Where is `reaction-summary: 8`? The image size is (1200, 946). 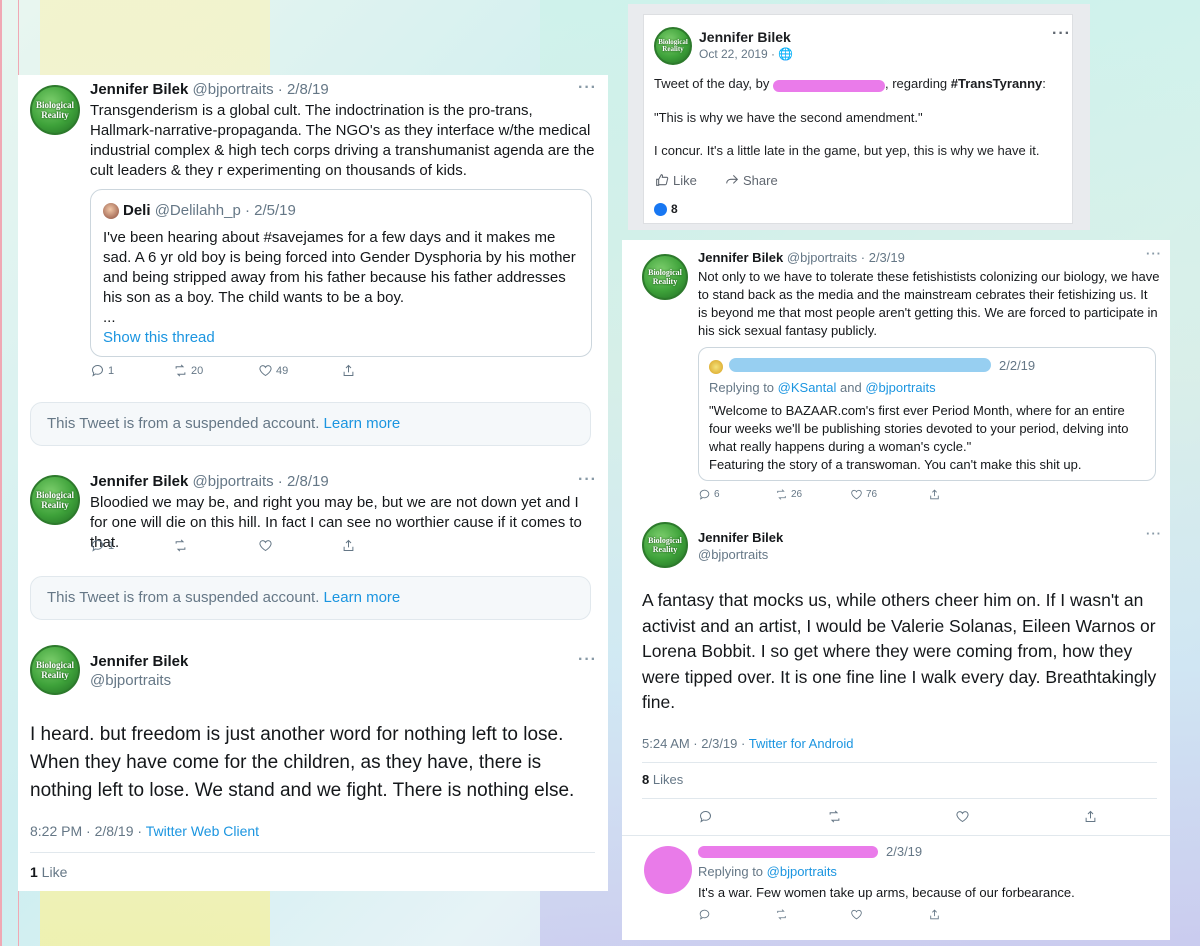
reaction-summary: 8 is located at coordinates (666, 209).